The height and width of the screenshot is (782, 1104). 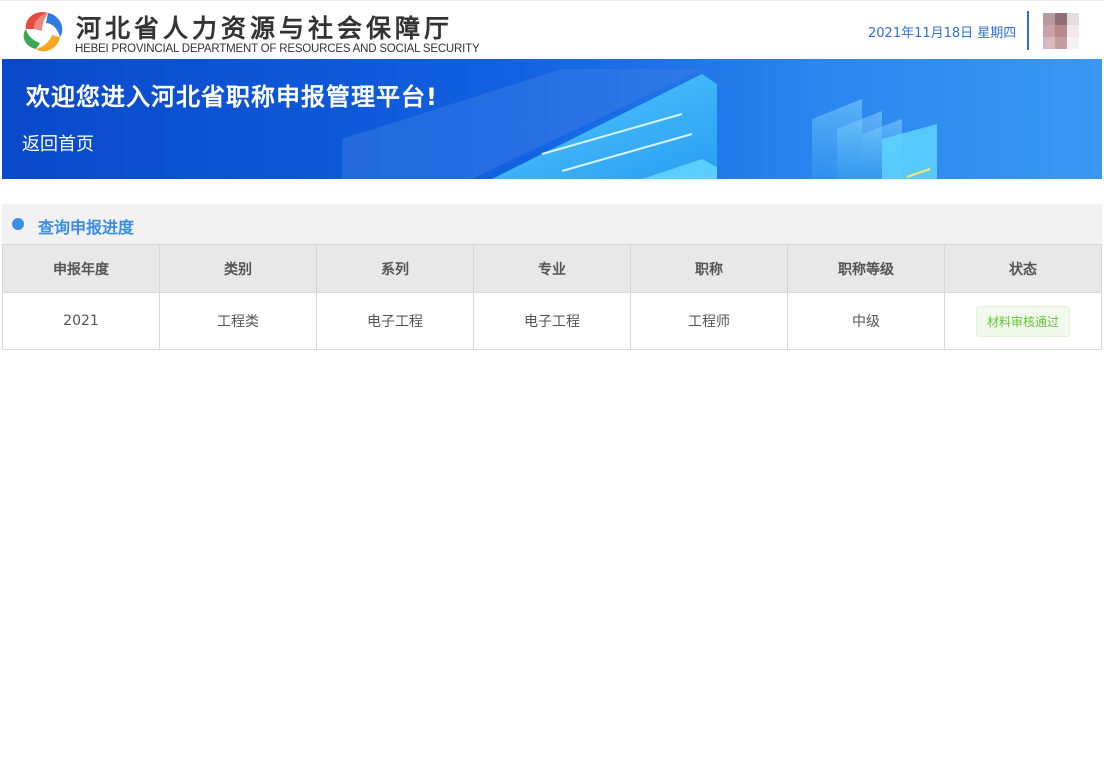 I want to click on section-bullet-icon, so click(x=18, y=224).